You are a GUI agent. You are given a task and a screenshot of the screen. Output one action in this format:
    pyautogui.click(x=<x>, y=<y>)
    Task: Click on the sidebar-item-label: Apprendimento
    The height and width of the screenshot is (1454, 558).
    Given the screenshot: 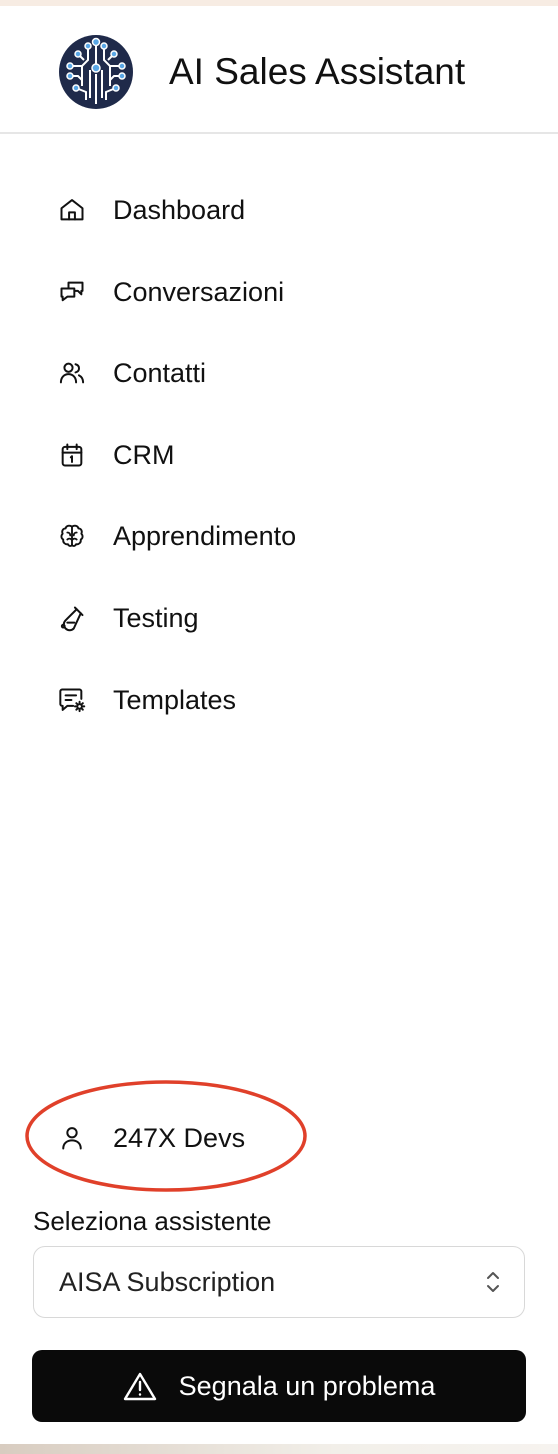 What is the action you would take?
    pyautogui.click(x=205, y=535)
    